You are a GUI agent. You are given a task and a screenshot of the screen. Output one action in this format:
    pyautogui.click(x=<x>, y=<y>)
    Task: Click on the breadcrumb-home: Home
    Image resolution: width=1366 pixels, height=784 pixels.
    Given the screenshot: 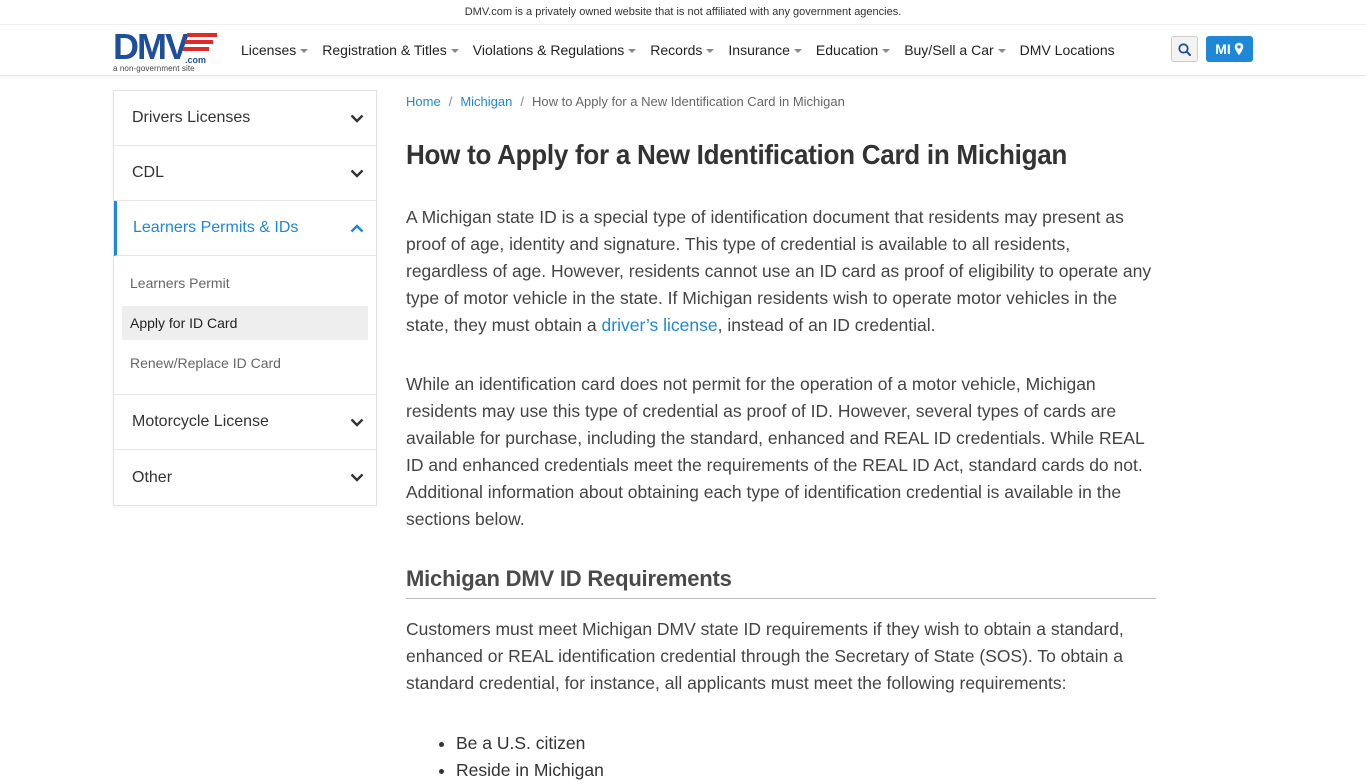 What is the action you would take?
    pyautogui.click(x=423, y=102)
    